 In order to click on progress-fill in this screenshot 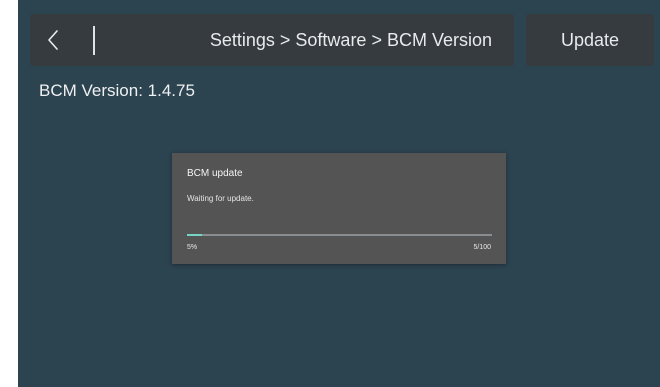, I will do `click(195, 235)`.